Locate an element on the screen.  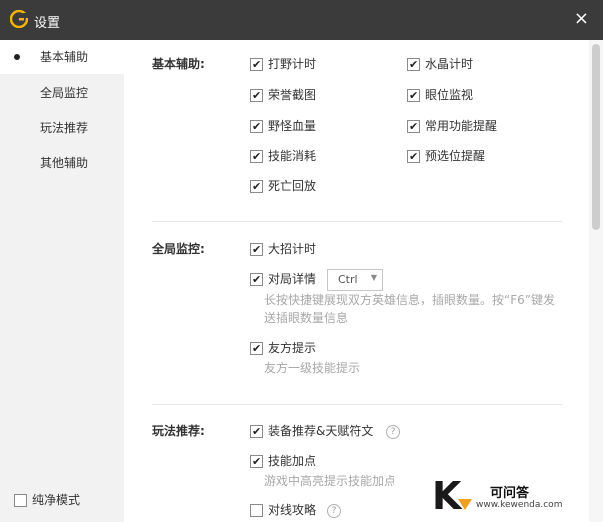
watermark-url: www.kewenda.com is located at coordinates (519, 505).